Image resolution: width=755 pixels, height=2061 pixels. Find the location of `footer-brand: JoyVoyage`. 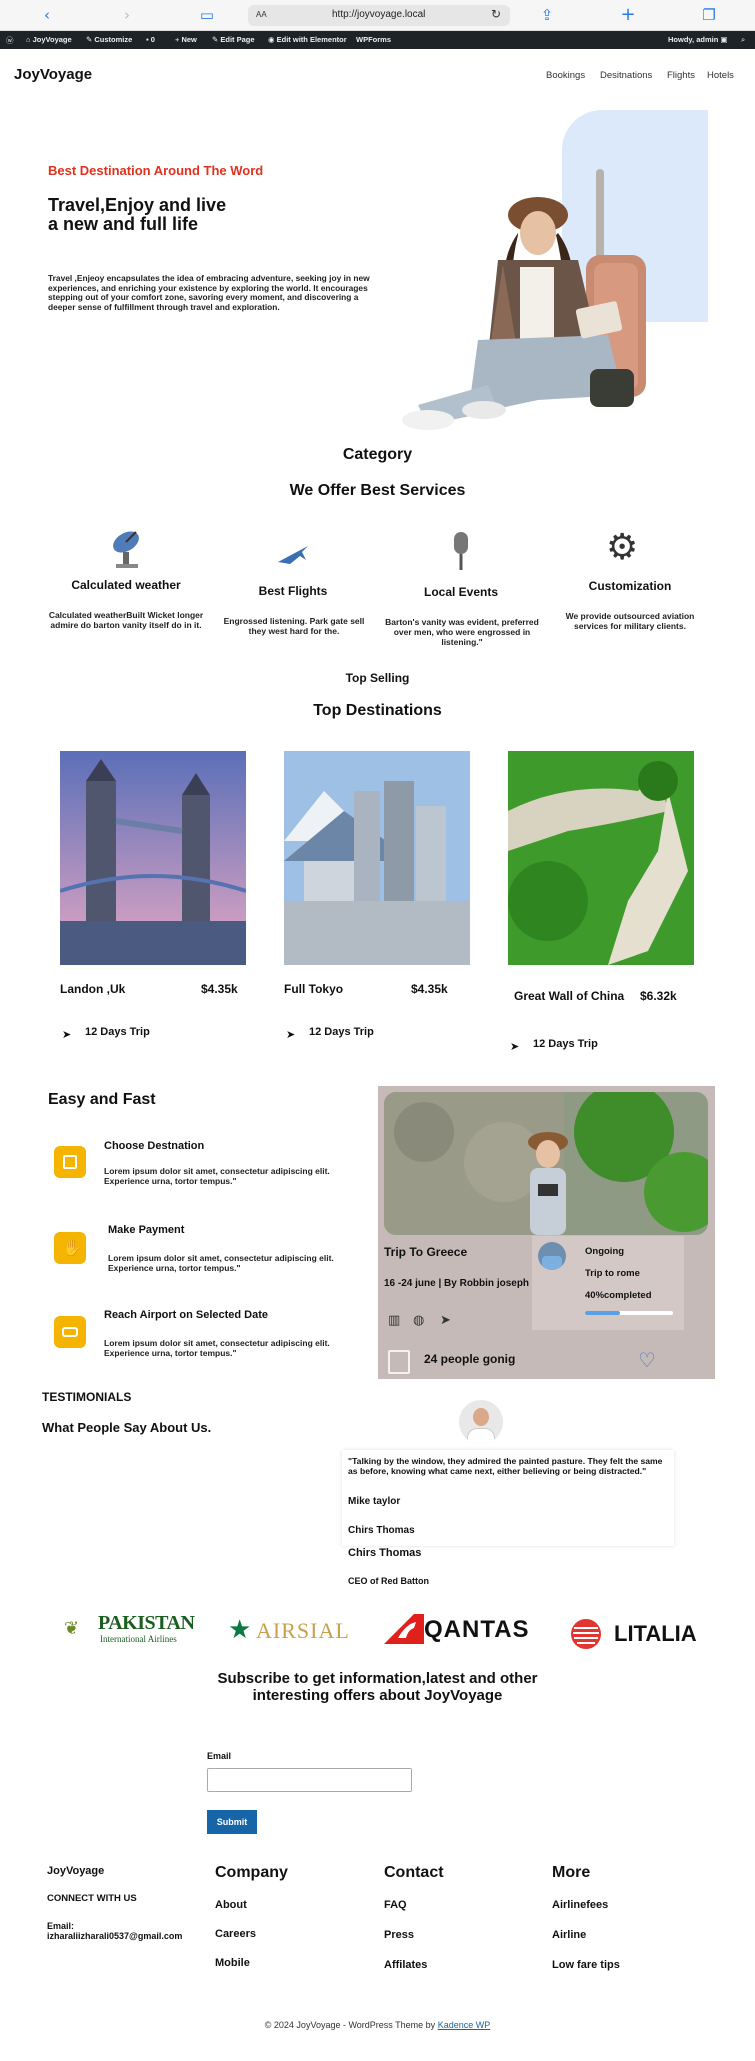

footer-brand: JoyVoyage is located at coordinates (76, 1871).